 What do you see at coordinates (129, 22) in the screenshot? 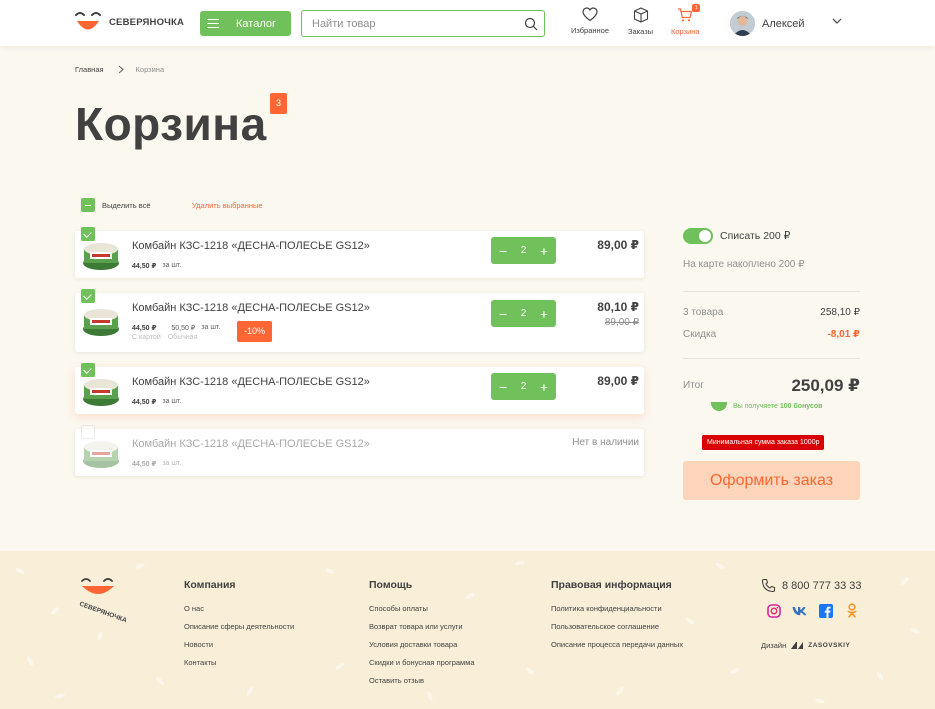
I see `brand-logo: СЕВЕРЯНОЧКА` at bounding box center [129, 22].